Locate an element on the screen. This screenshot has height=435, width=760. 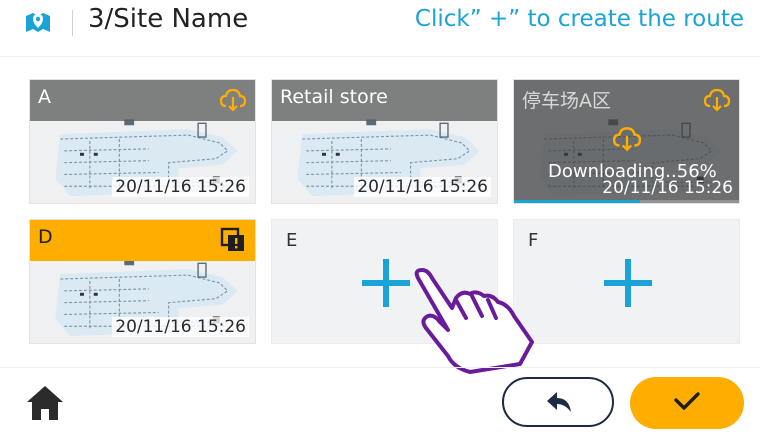
route-card-a: A 20/11/16 15:26 is located at coordinates (142, 141).